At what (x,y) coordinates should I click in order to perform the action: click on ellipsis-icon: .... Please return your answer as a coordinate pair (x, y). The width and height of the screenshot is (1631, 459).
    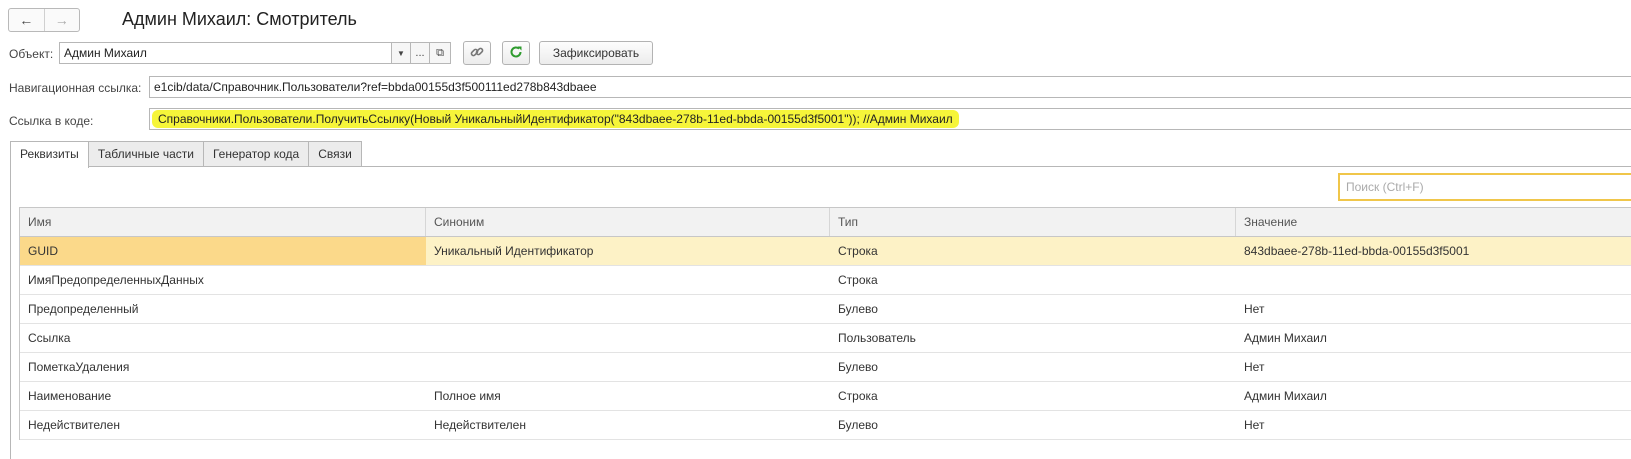
    Looking at the image, I should click on (420, 53).